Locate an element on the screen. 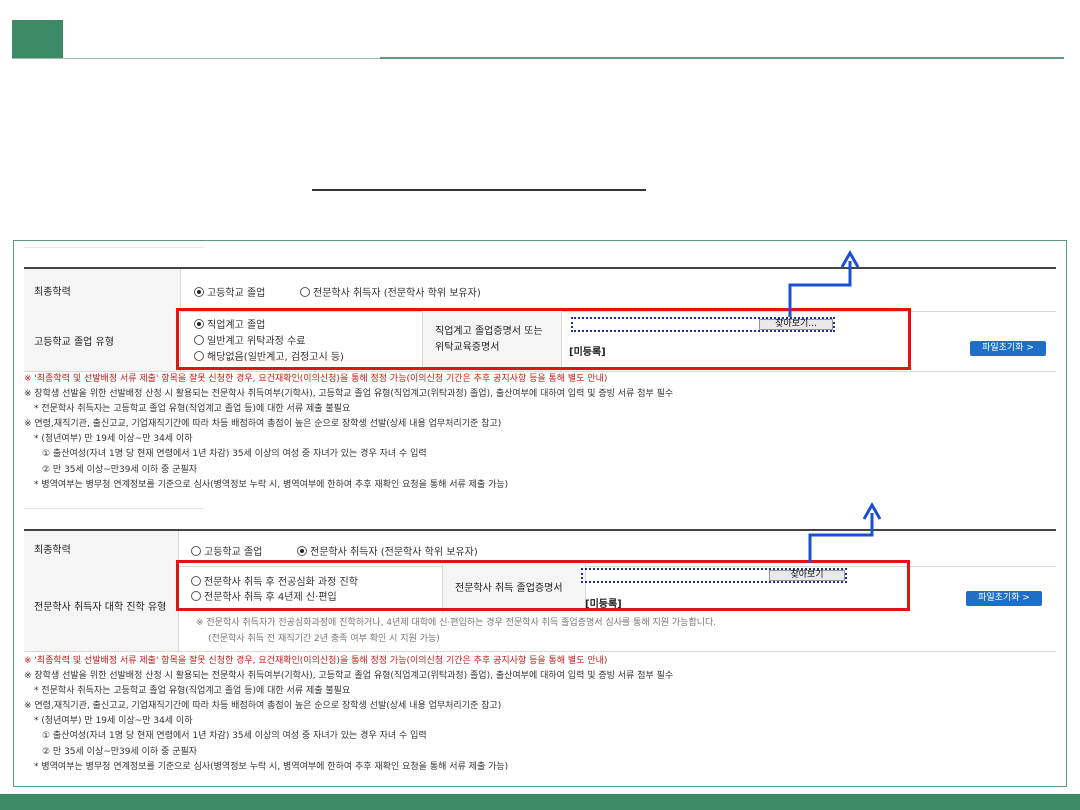 The image size is (1080, 810). radio-high-school-graduate-2: 고등학교 졸업 is located at coordinates (226, 550).